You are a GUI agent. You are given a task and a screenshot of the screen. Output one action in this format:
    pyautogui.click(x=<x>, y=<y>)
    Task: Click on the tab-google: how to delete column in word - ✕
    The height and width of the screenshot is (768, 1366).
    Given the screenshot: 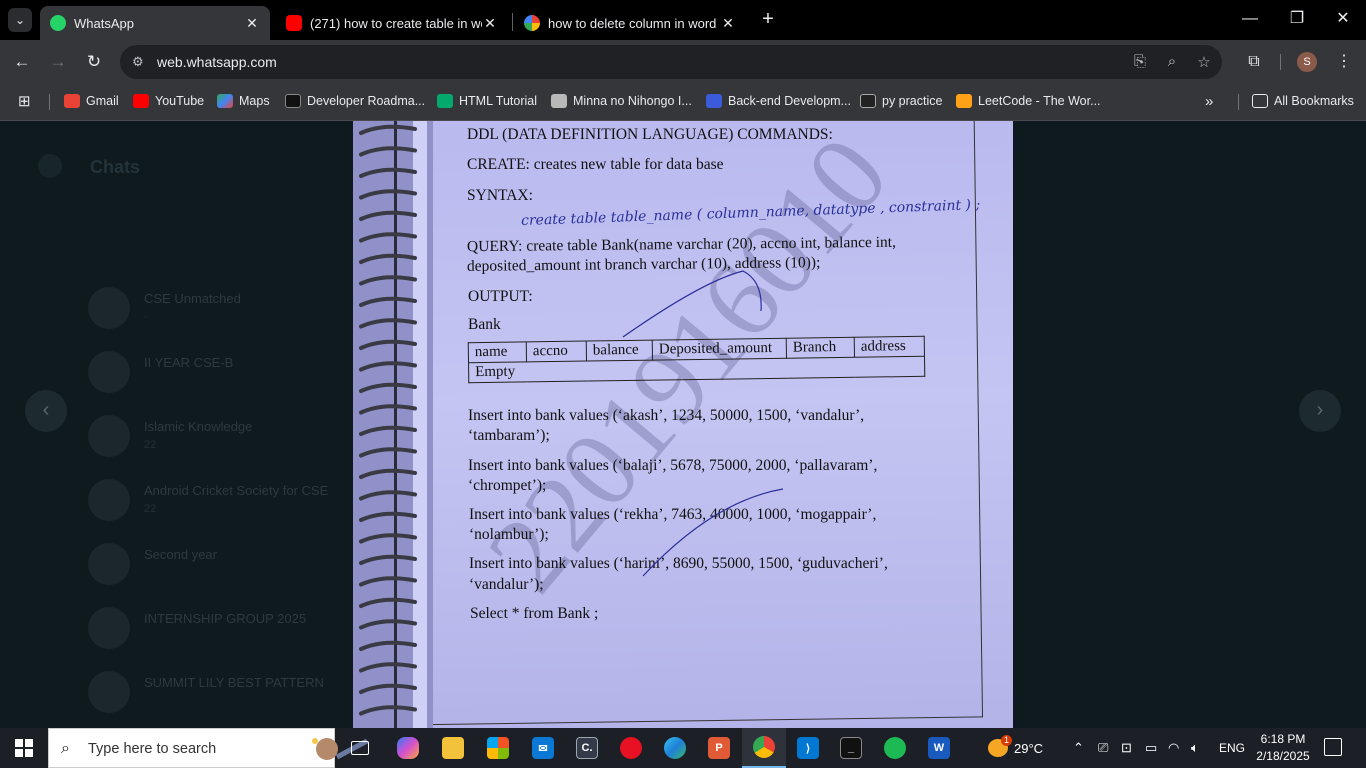 What is the action you would take?
    pyautogui.click(x=630, y=23)
    